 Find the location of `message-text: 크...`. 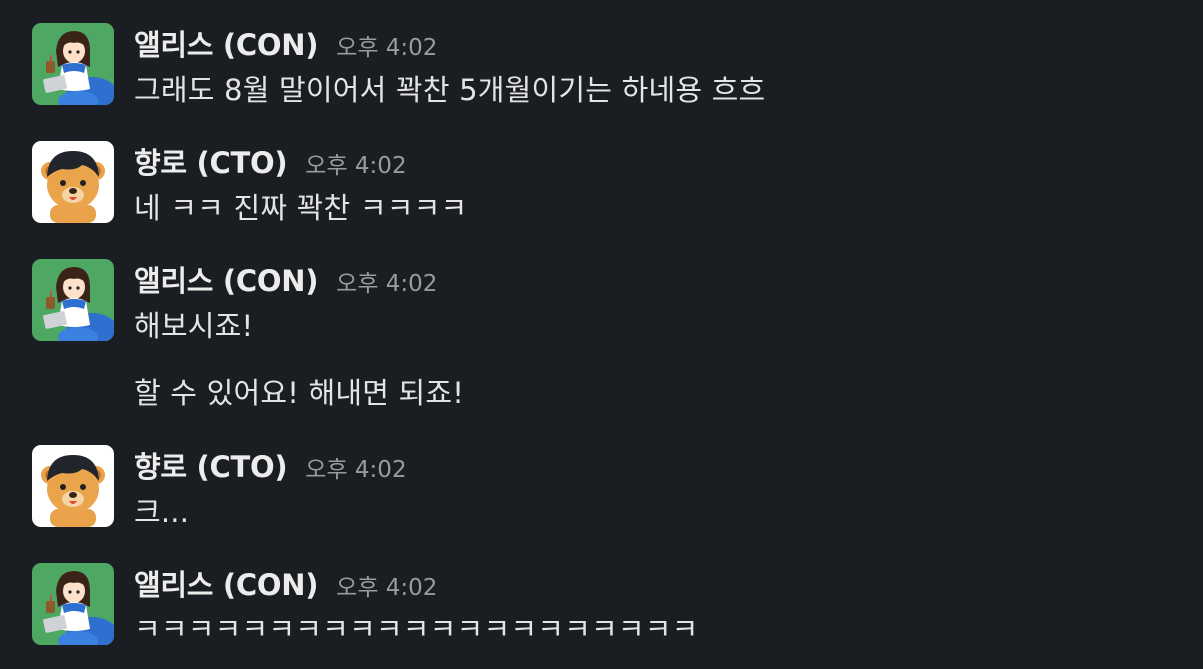

message-text: 크... is located at coordinates (162, 512).